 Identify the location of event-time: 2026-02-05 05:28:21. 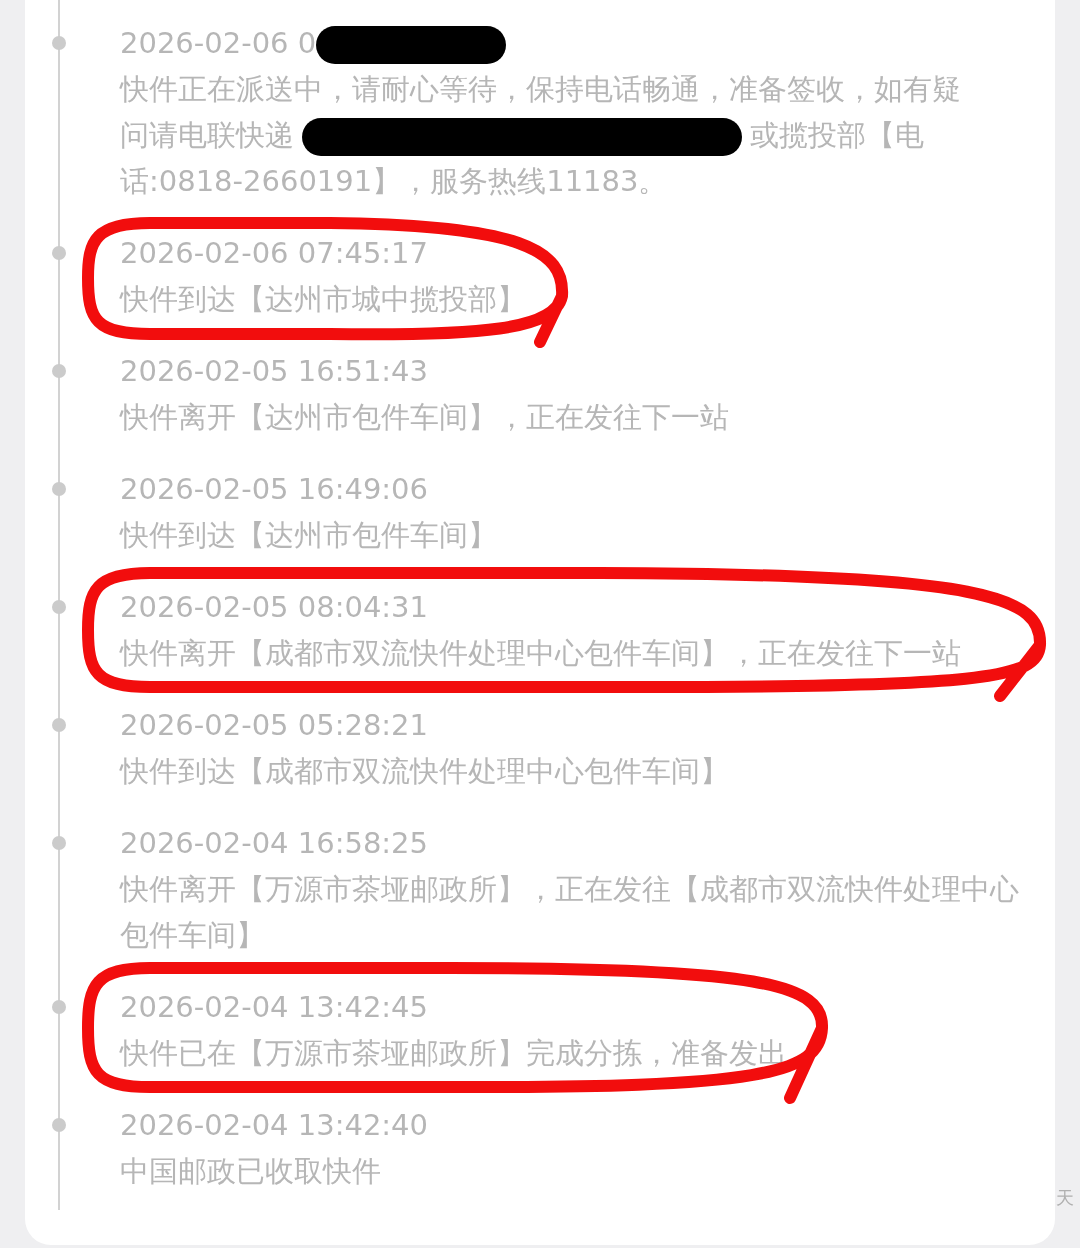
(274, 725).